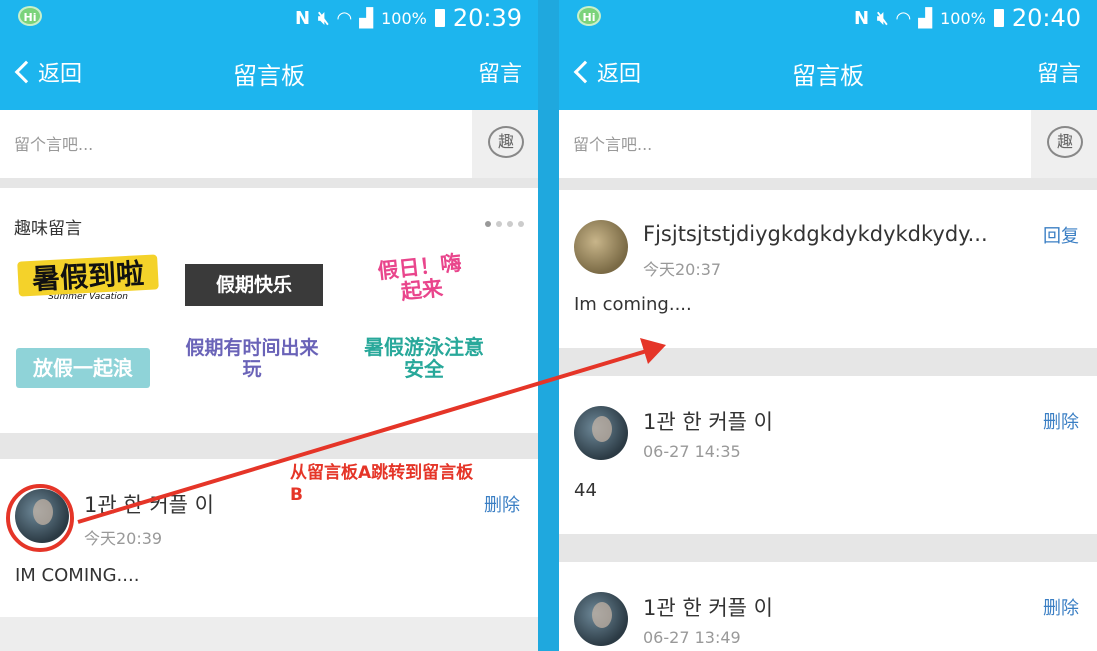  What do you see at coordinates (424, 358) in the screenshot?
I see `sticker-text: 暑假游泳注意安全` at bounding box center [424, 358].